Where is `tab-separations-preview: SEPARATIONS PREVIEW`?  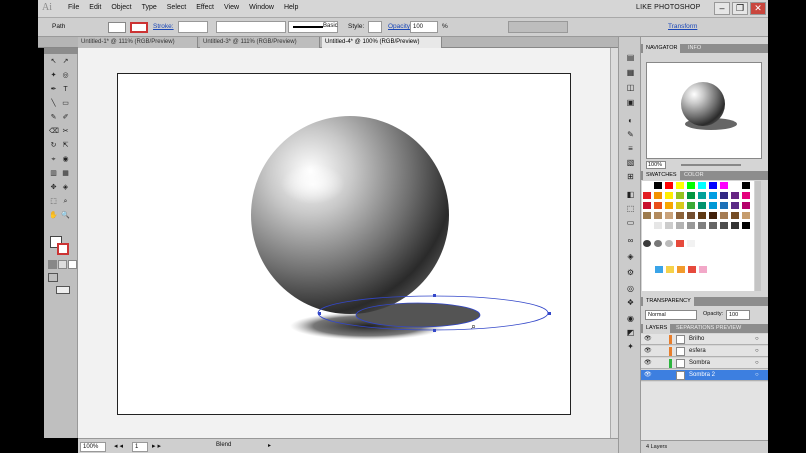 tab-separations-preview: SEPARATIONS PREVIEW is located at coordinates (708, 328).